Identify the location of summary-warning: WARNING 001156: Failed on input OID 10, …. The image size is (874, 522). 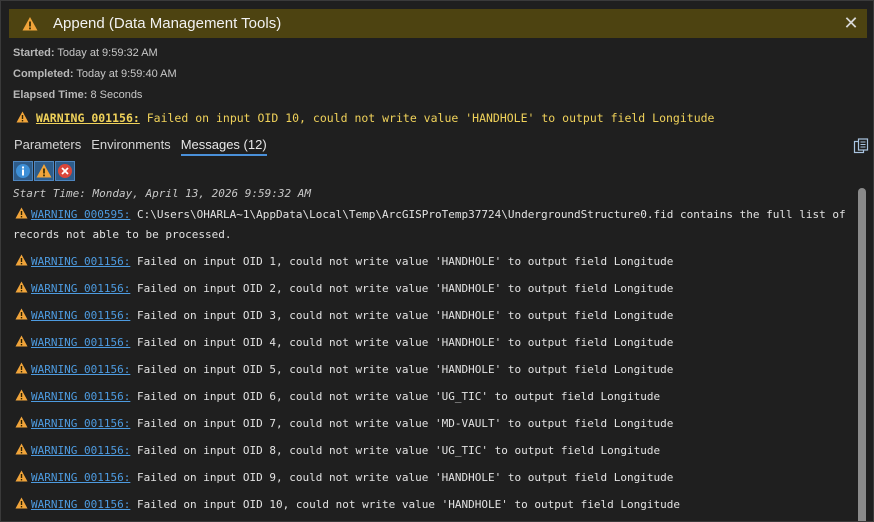
(365, 118).